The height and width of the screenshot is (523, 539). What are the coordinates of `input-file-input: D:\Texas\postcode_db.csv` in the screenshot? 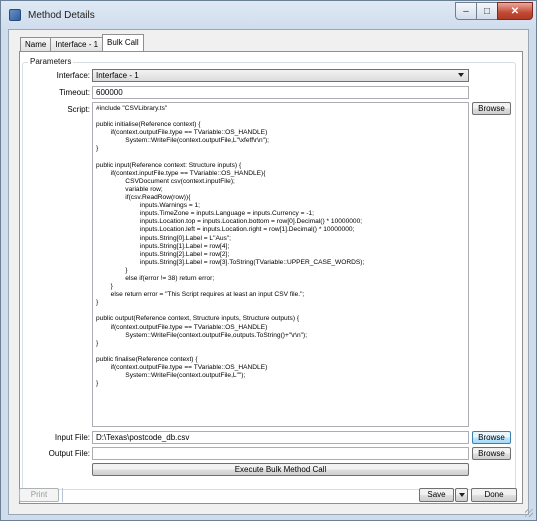 It's located at (280, 437).